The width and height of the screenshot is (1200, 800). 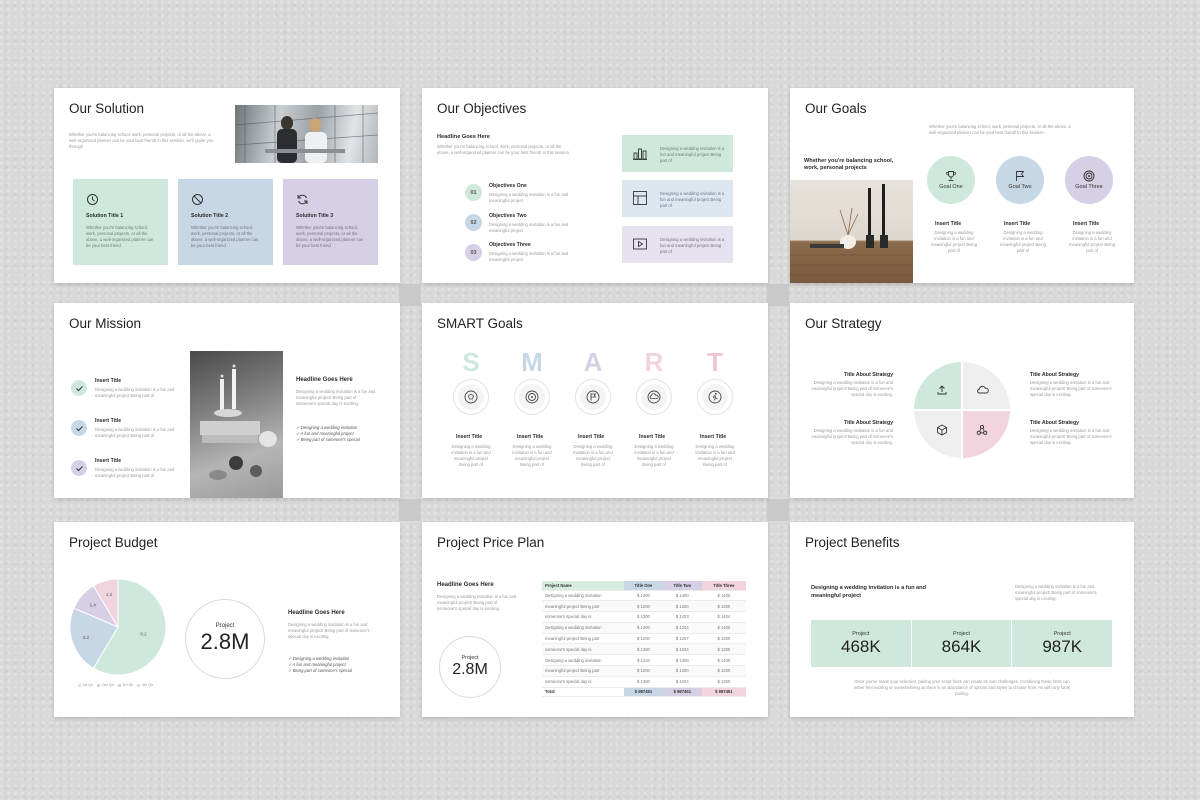 I want to click on cloud-icon, so click(x=654, y=397).